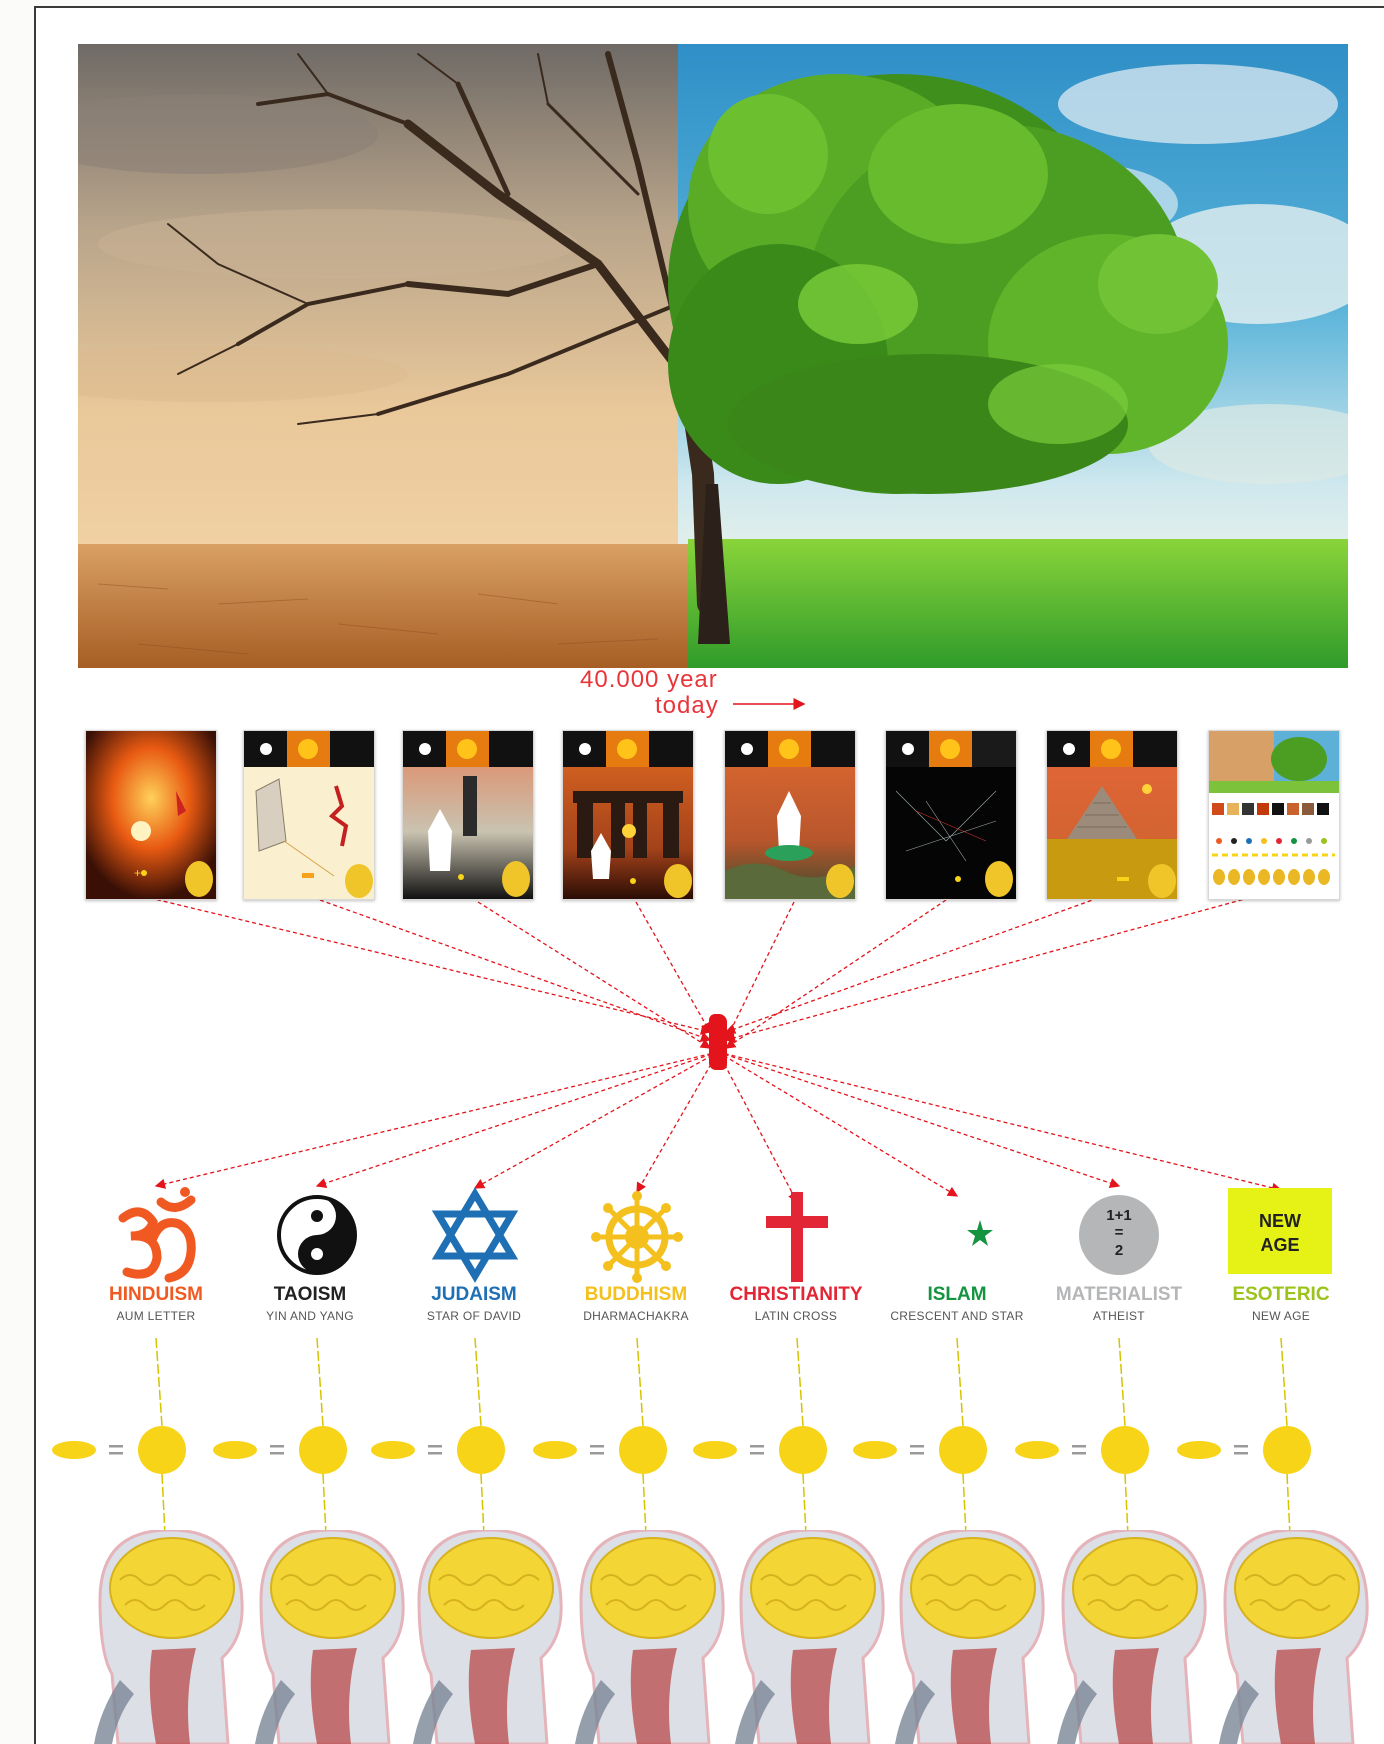  I want to click on thumb-shaman, so click(468, 815).